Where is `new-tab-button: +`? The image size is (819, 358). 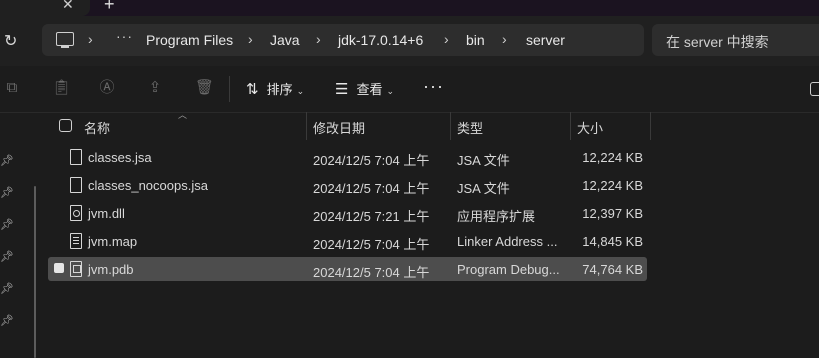
new-tab-button: + is located at coordinates (109, 7).